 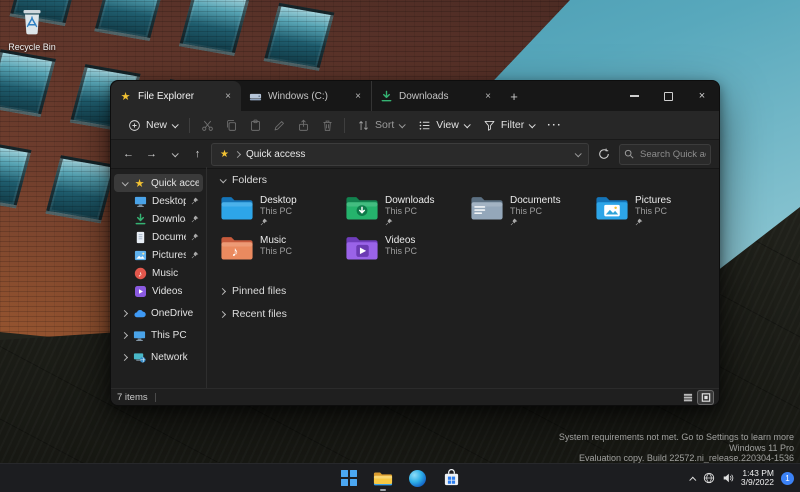 What do you see at coordinates (705, 397) in the screenshot?
I see `icons-view-button` at bounding box center [705, 397].